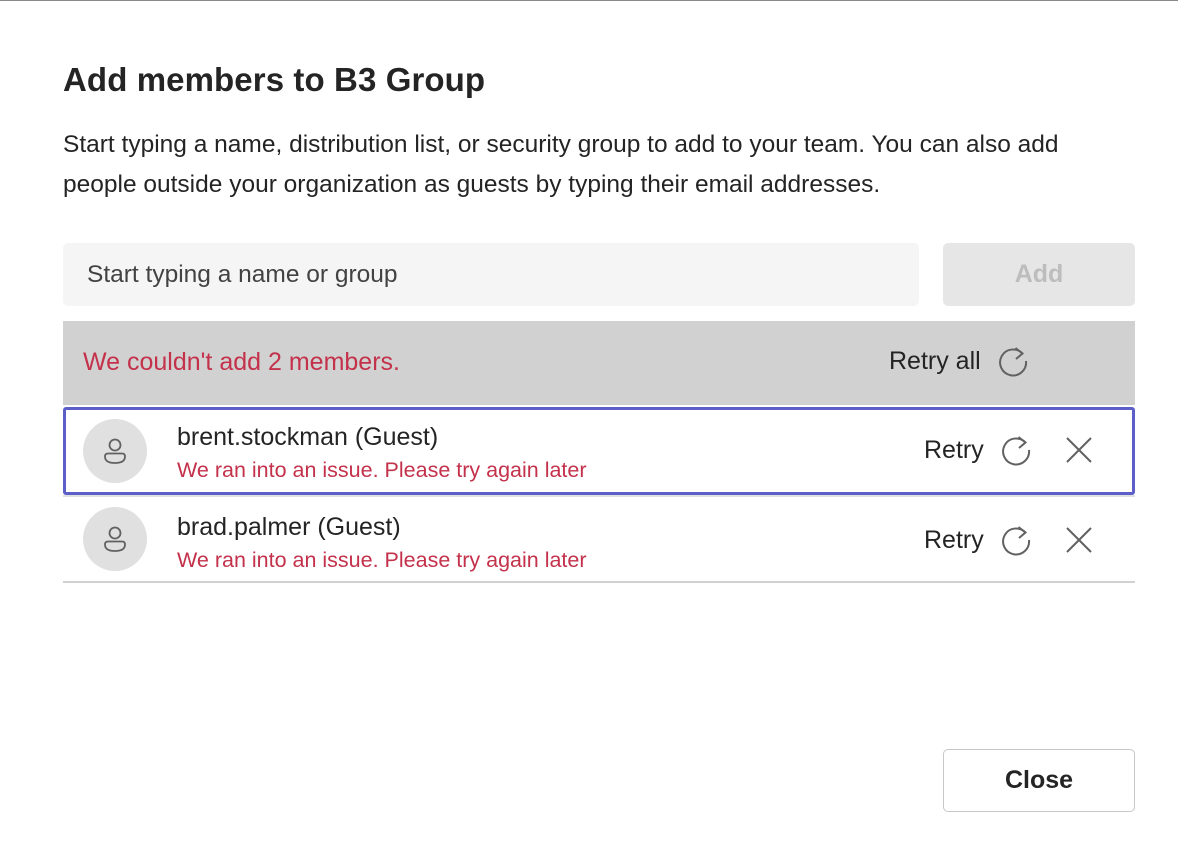 The height and width of the screenshot is (868, 1178). Describe the element at coordinates (289, 527) in the screenshot. I see `member-name: brad.palmer (Guest)` at that location.